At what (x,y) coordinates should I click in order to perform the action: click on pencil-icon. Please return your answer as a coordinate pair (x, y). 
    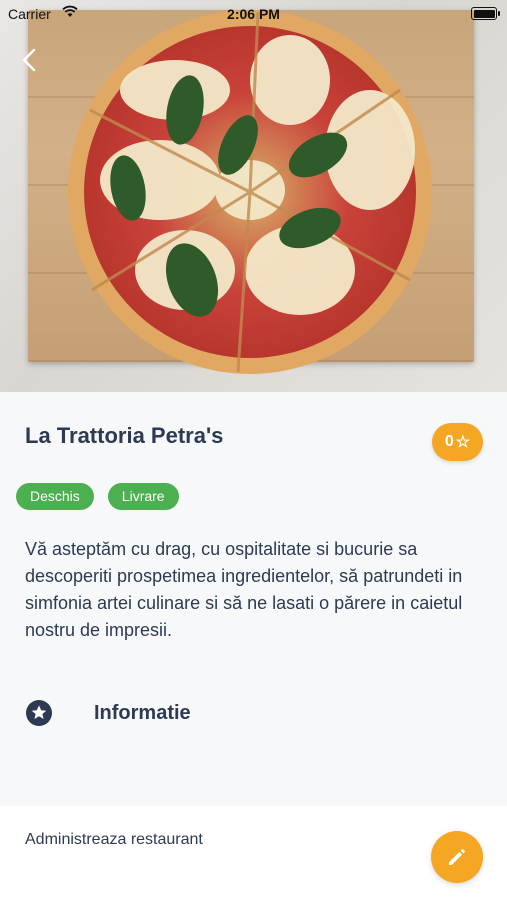
    Looking at the image, I should click on (457, 857).